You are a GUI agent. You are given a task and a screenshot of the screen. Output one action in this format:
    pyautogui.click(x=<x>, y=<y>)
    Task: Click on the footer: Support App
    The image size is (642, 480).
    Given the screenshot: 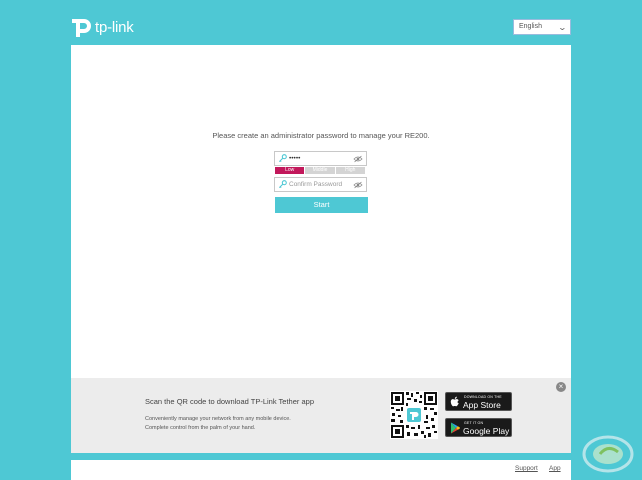 What is the action you would take?
    pyautogui.click(x=321, y=470)
    